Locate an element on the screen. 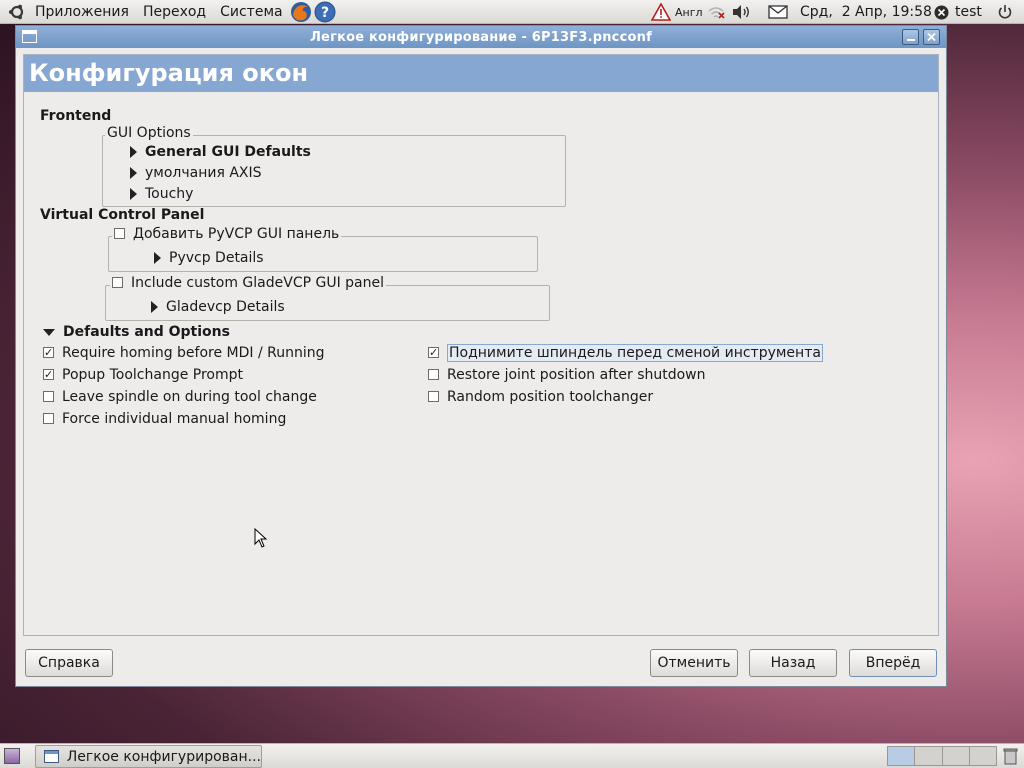 The image size is (1024, 768). close-button is located at coordinates (931, 37).